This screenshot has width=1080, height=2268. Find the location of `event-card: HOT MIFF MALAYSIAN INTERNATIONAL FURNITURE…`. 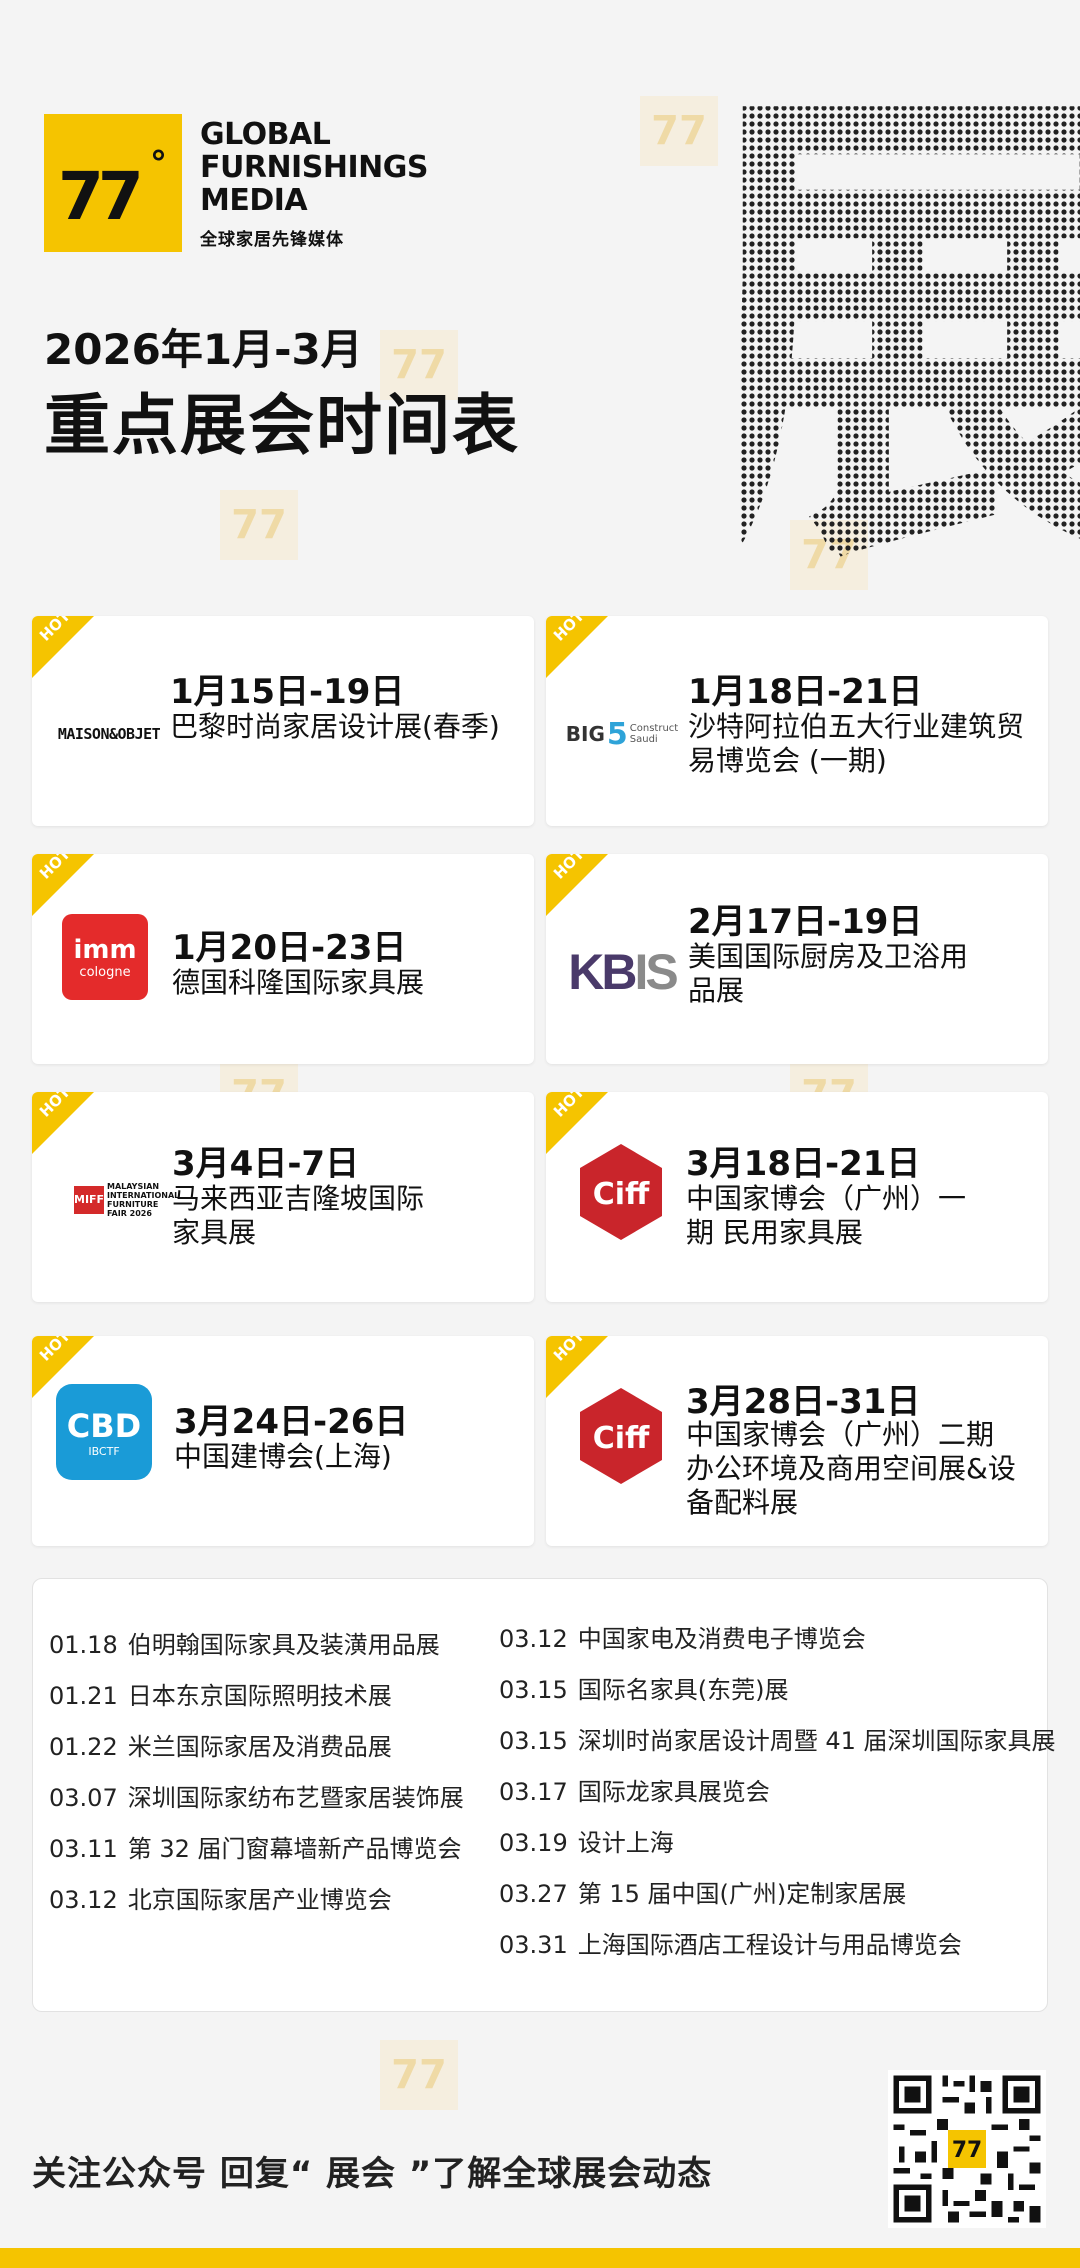

event-card: HOT MIFF MALAYSIAN INTERNATIONAL FURNITURE… is located at coordinates (283, 1197).